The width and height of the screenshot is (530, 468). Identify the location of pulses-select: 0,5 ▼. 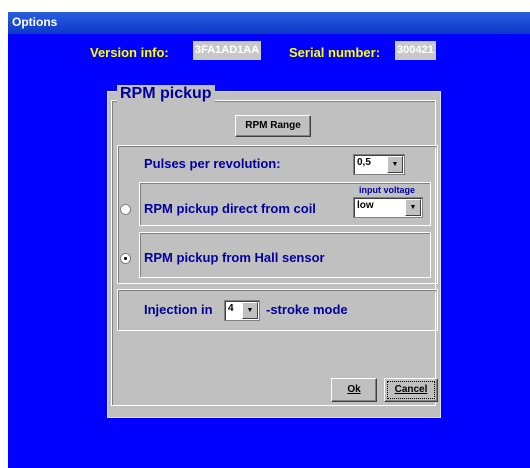
(379, 164).